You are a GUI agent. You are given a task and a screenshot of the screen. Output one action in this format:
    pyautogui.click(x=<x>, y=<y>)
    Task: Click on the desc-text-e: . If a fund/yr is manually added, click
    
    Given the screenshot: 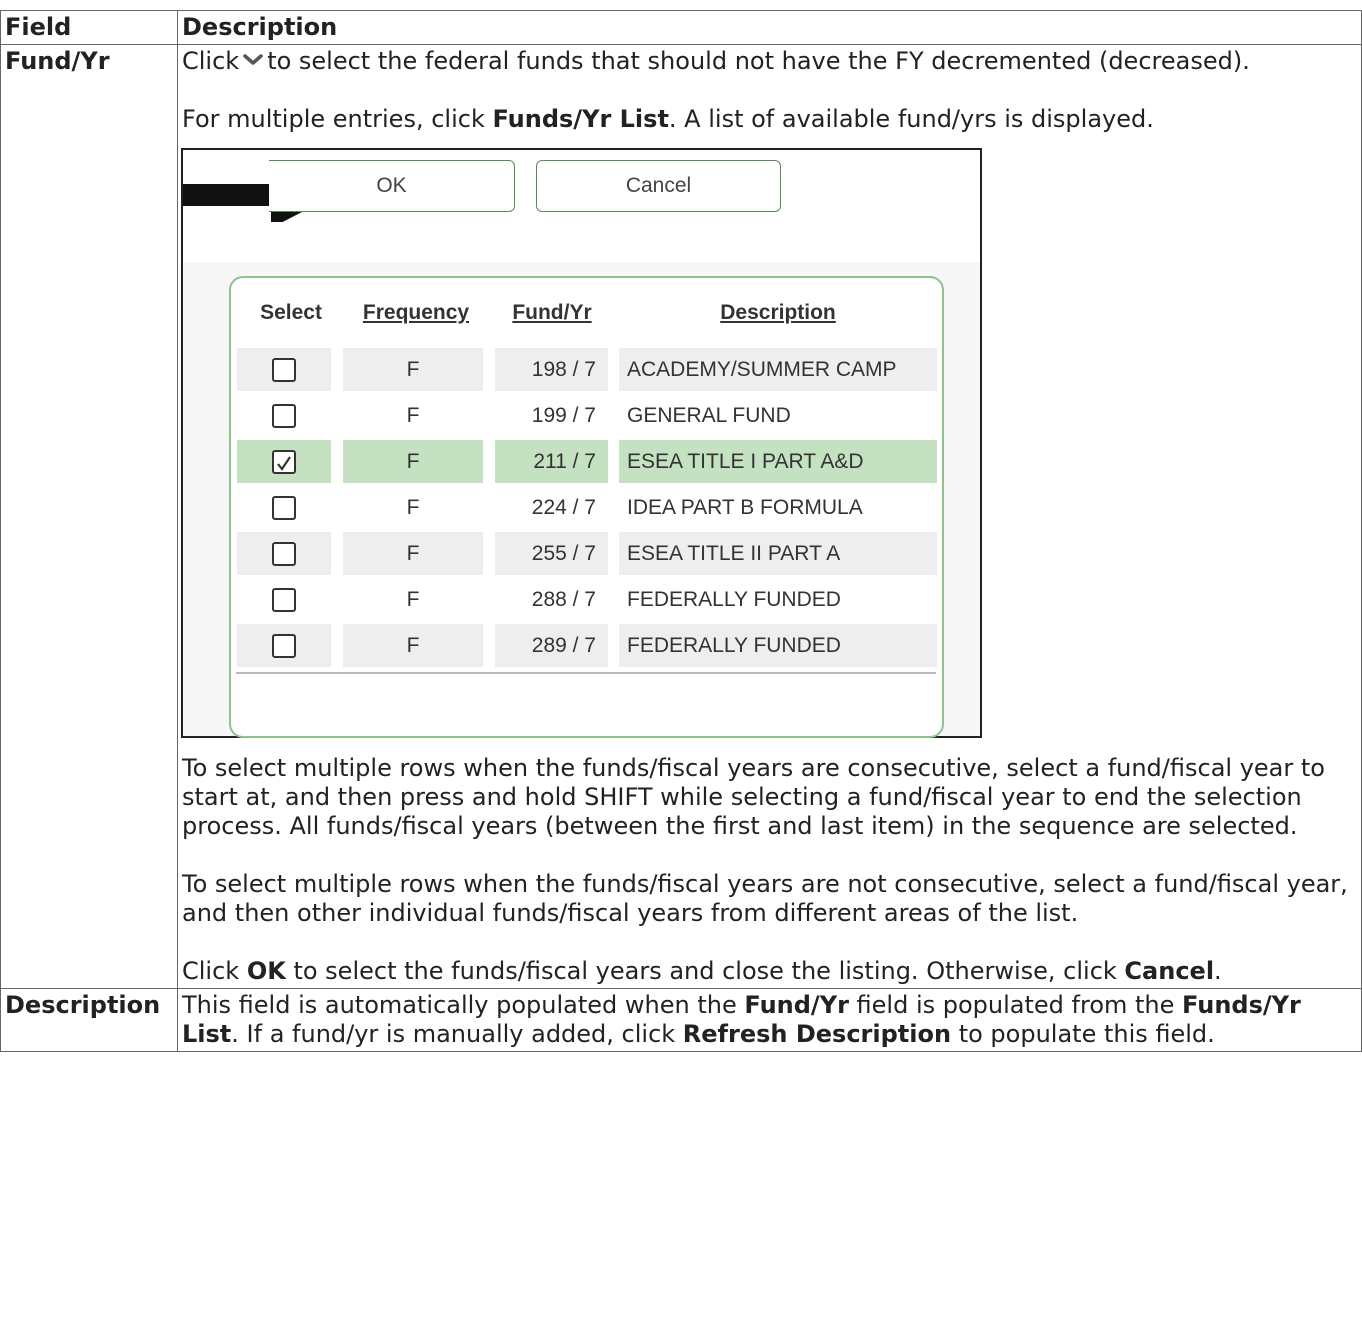 What is the action you would take?
    pyautogui.click(x=457, y=1034)
    